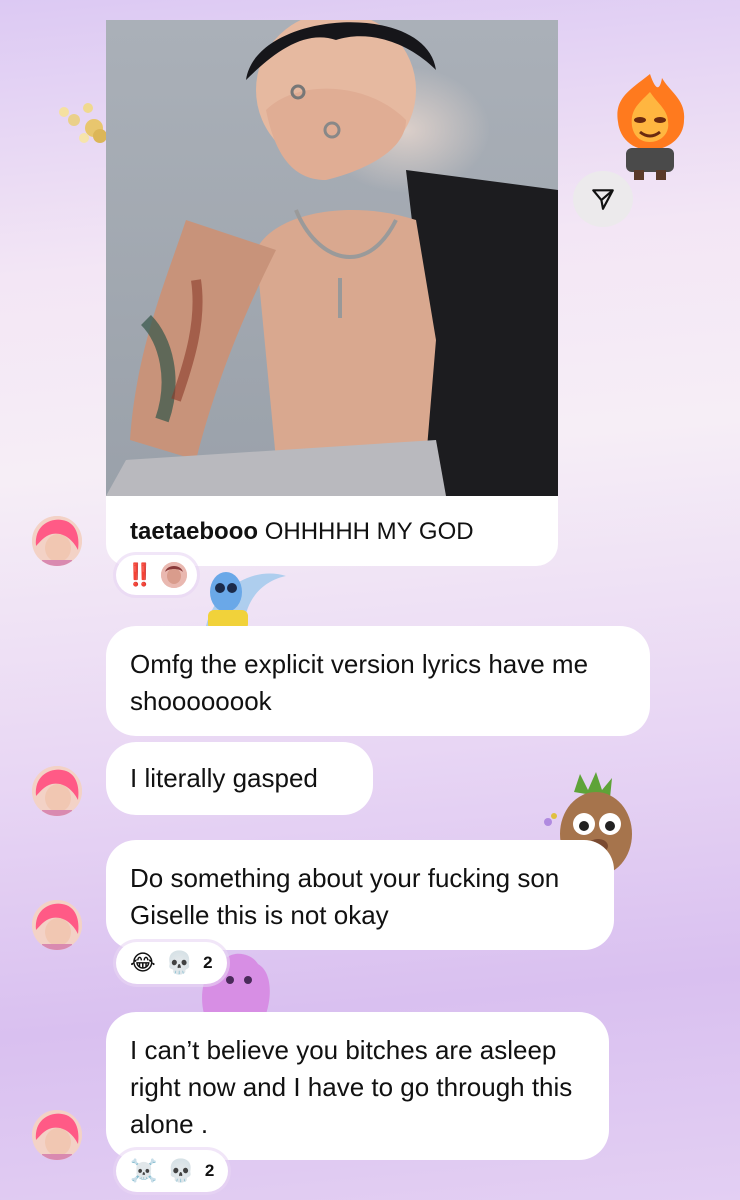 This screenshot has width=740, height=1200. What do you see at coordinates (650, 126) in the screenshot?
I see `fire-character-sticker` at bounding box center [650, 126].